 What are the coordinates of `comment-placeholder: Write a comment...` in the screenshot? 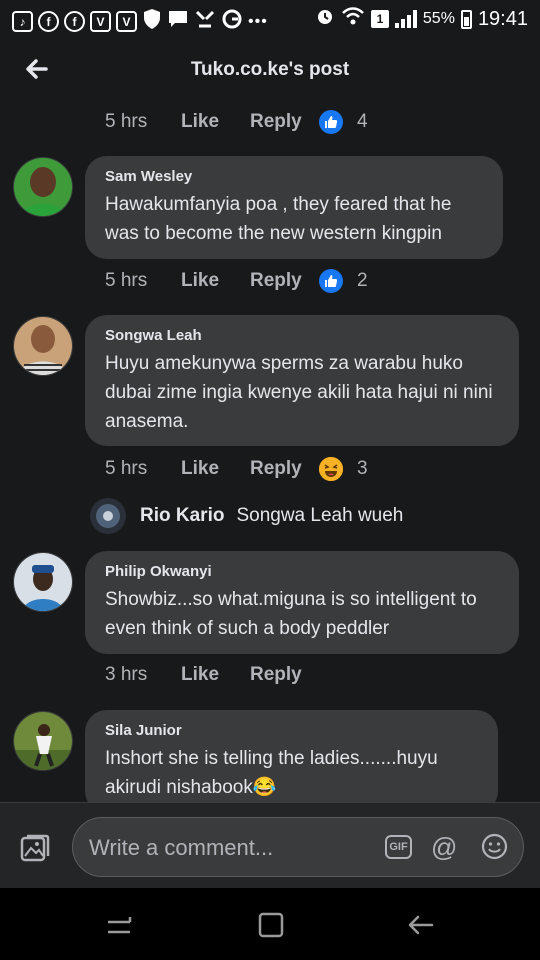 It's located at (181, 847).